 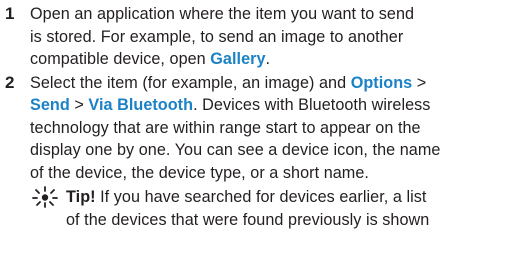 What do you see at coordinates (48, 197) in the screenshot?
I see `tip-bulb-icon` at bounding box center [48, 197].